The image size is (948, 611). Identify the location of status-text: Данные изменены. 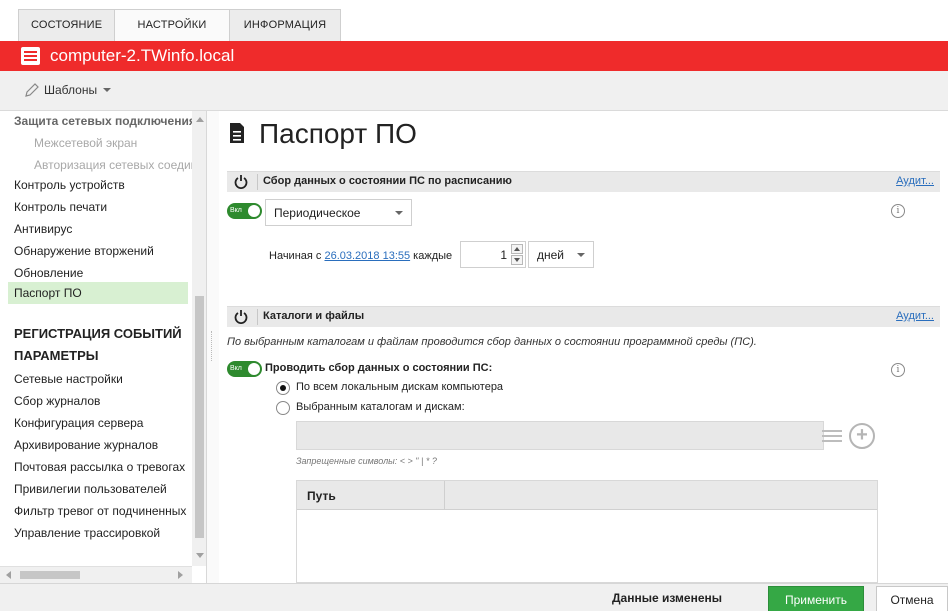
(667, 598).